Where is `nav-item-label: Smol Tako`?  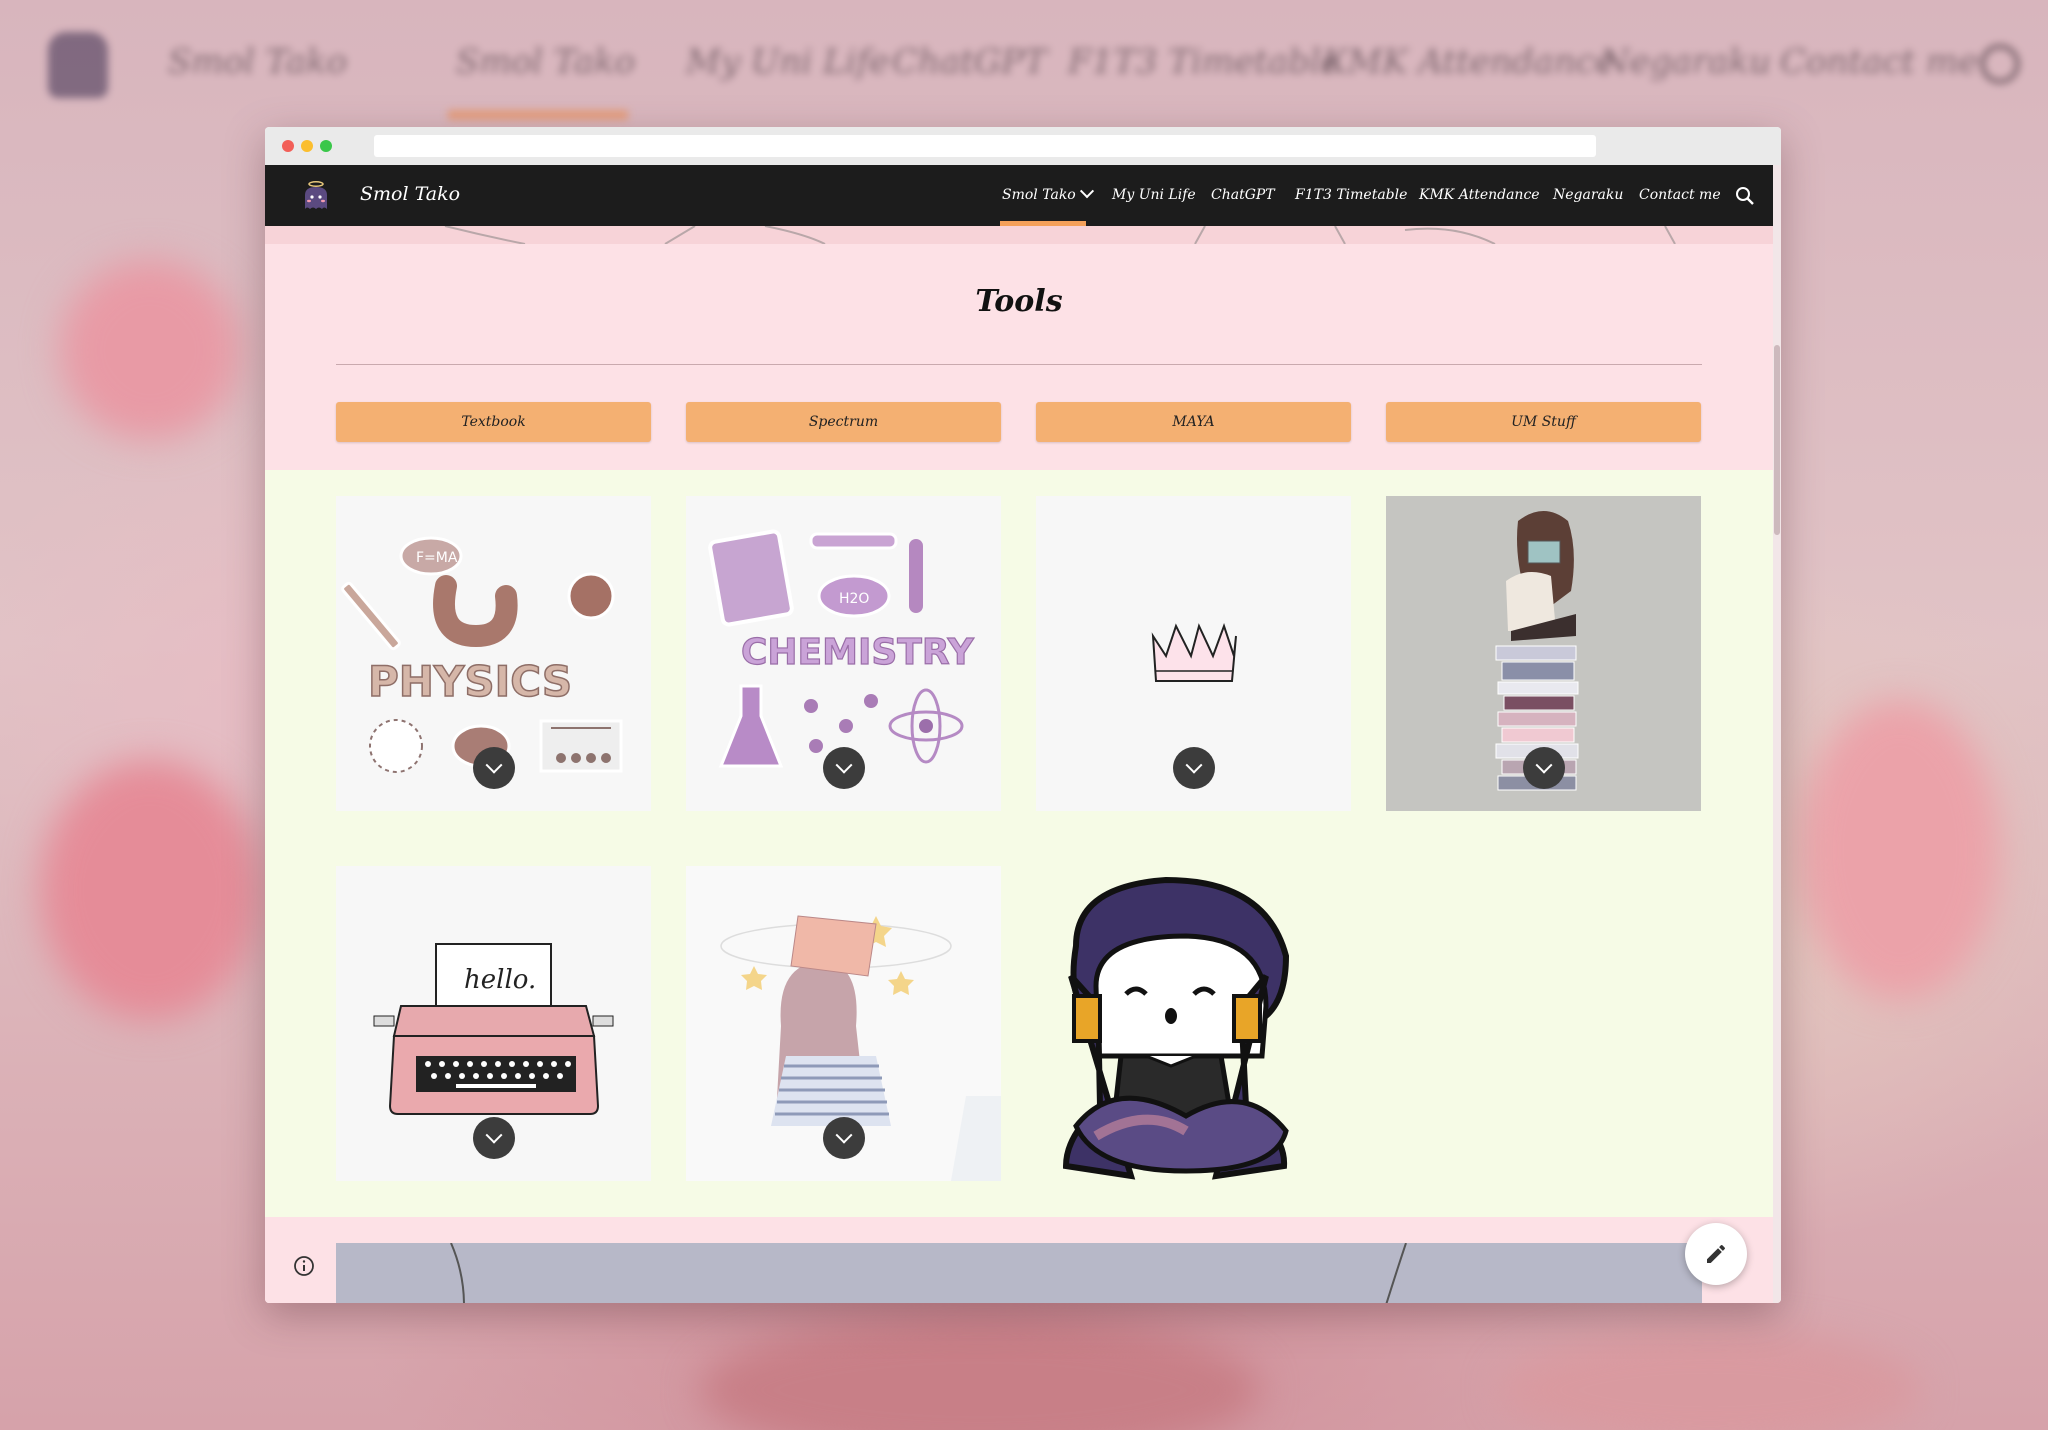
nav-item-label: Smol Tako is located at coordinates (1039, 195).